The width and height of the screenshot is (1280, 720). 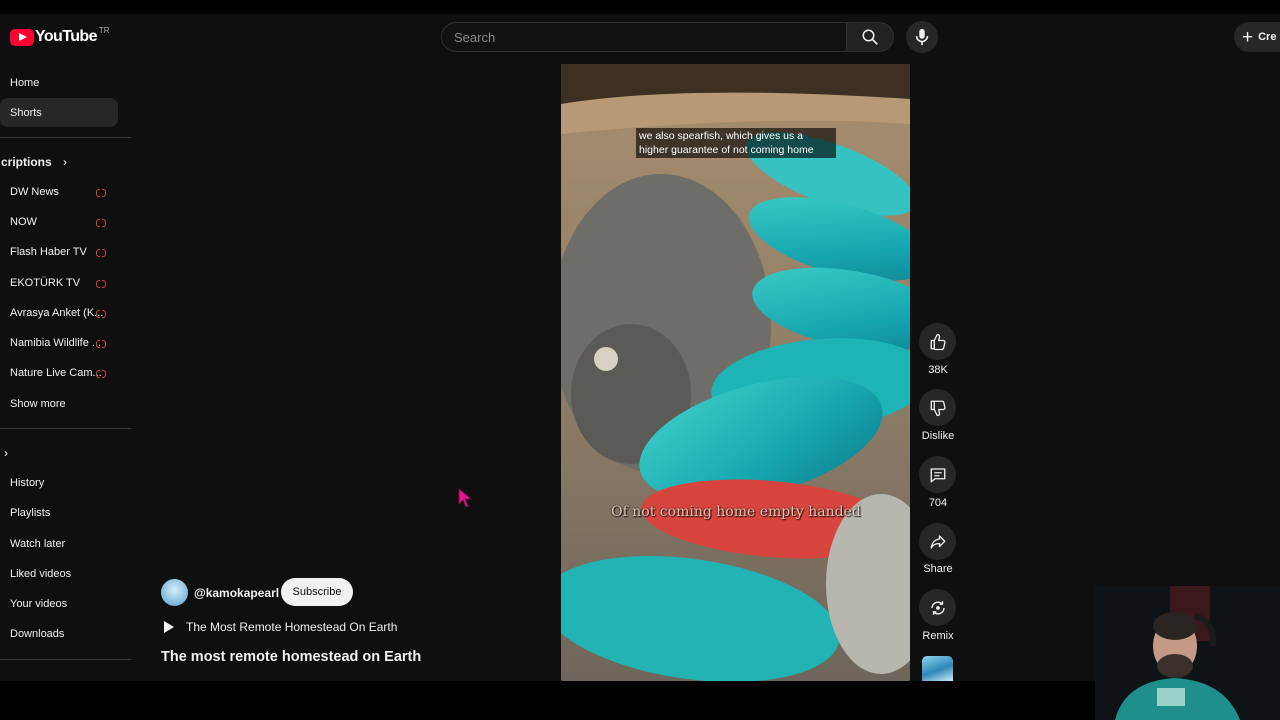 I want to click on sidebar-item-playlists: Playlists, so click(x=30, y=513).